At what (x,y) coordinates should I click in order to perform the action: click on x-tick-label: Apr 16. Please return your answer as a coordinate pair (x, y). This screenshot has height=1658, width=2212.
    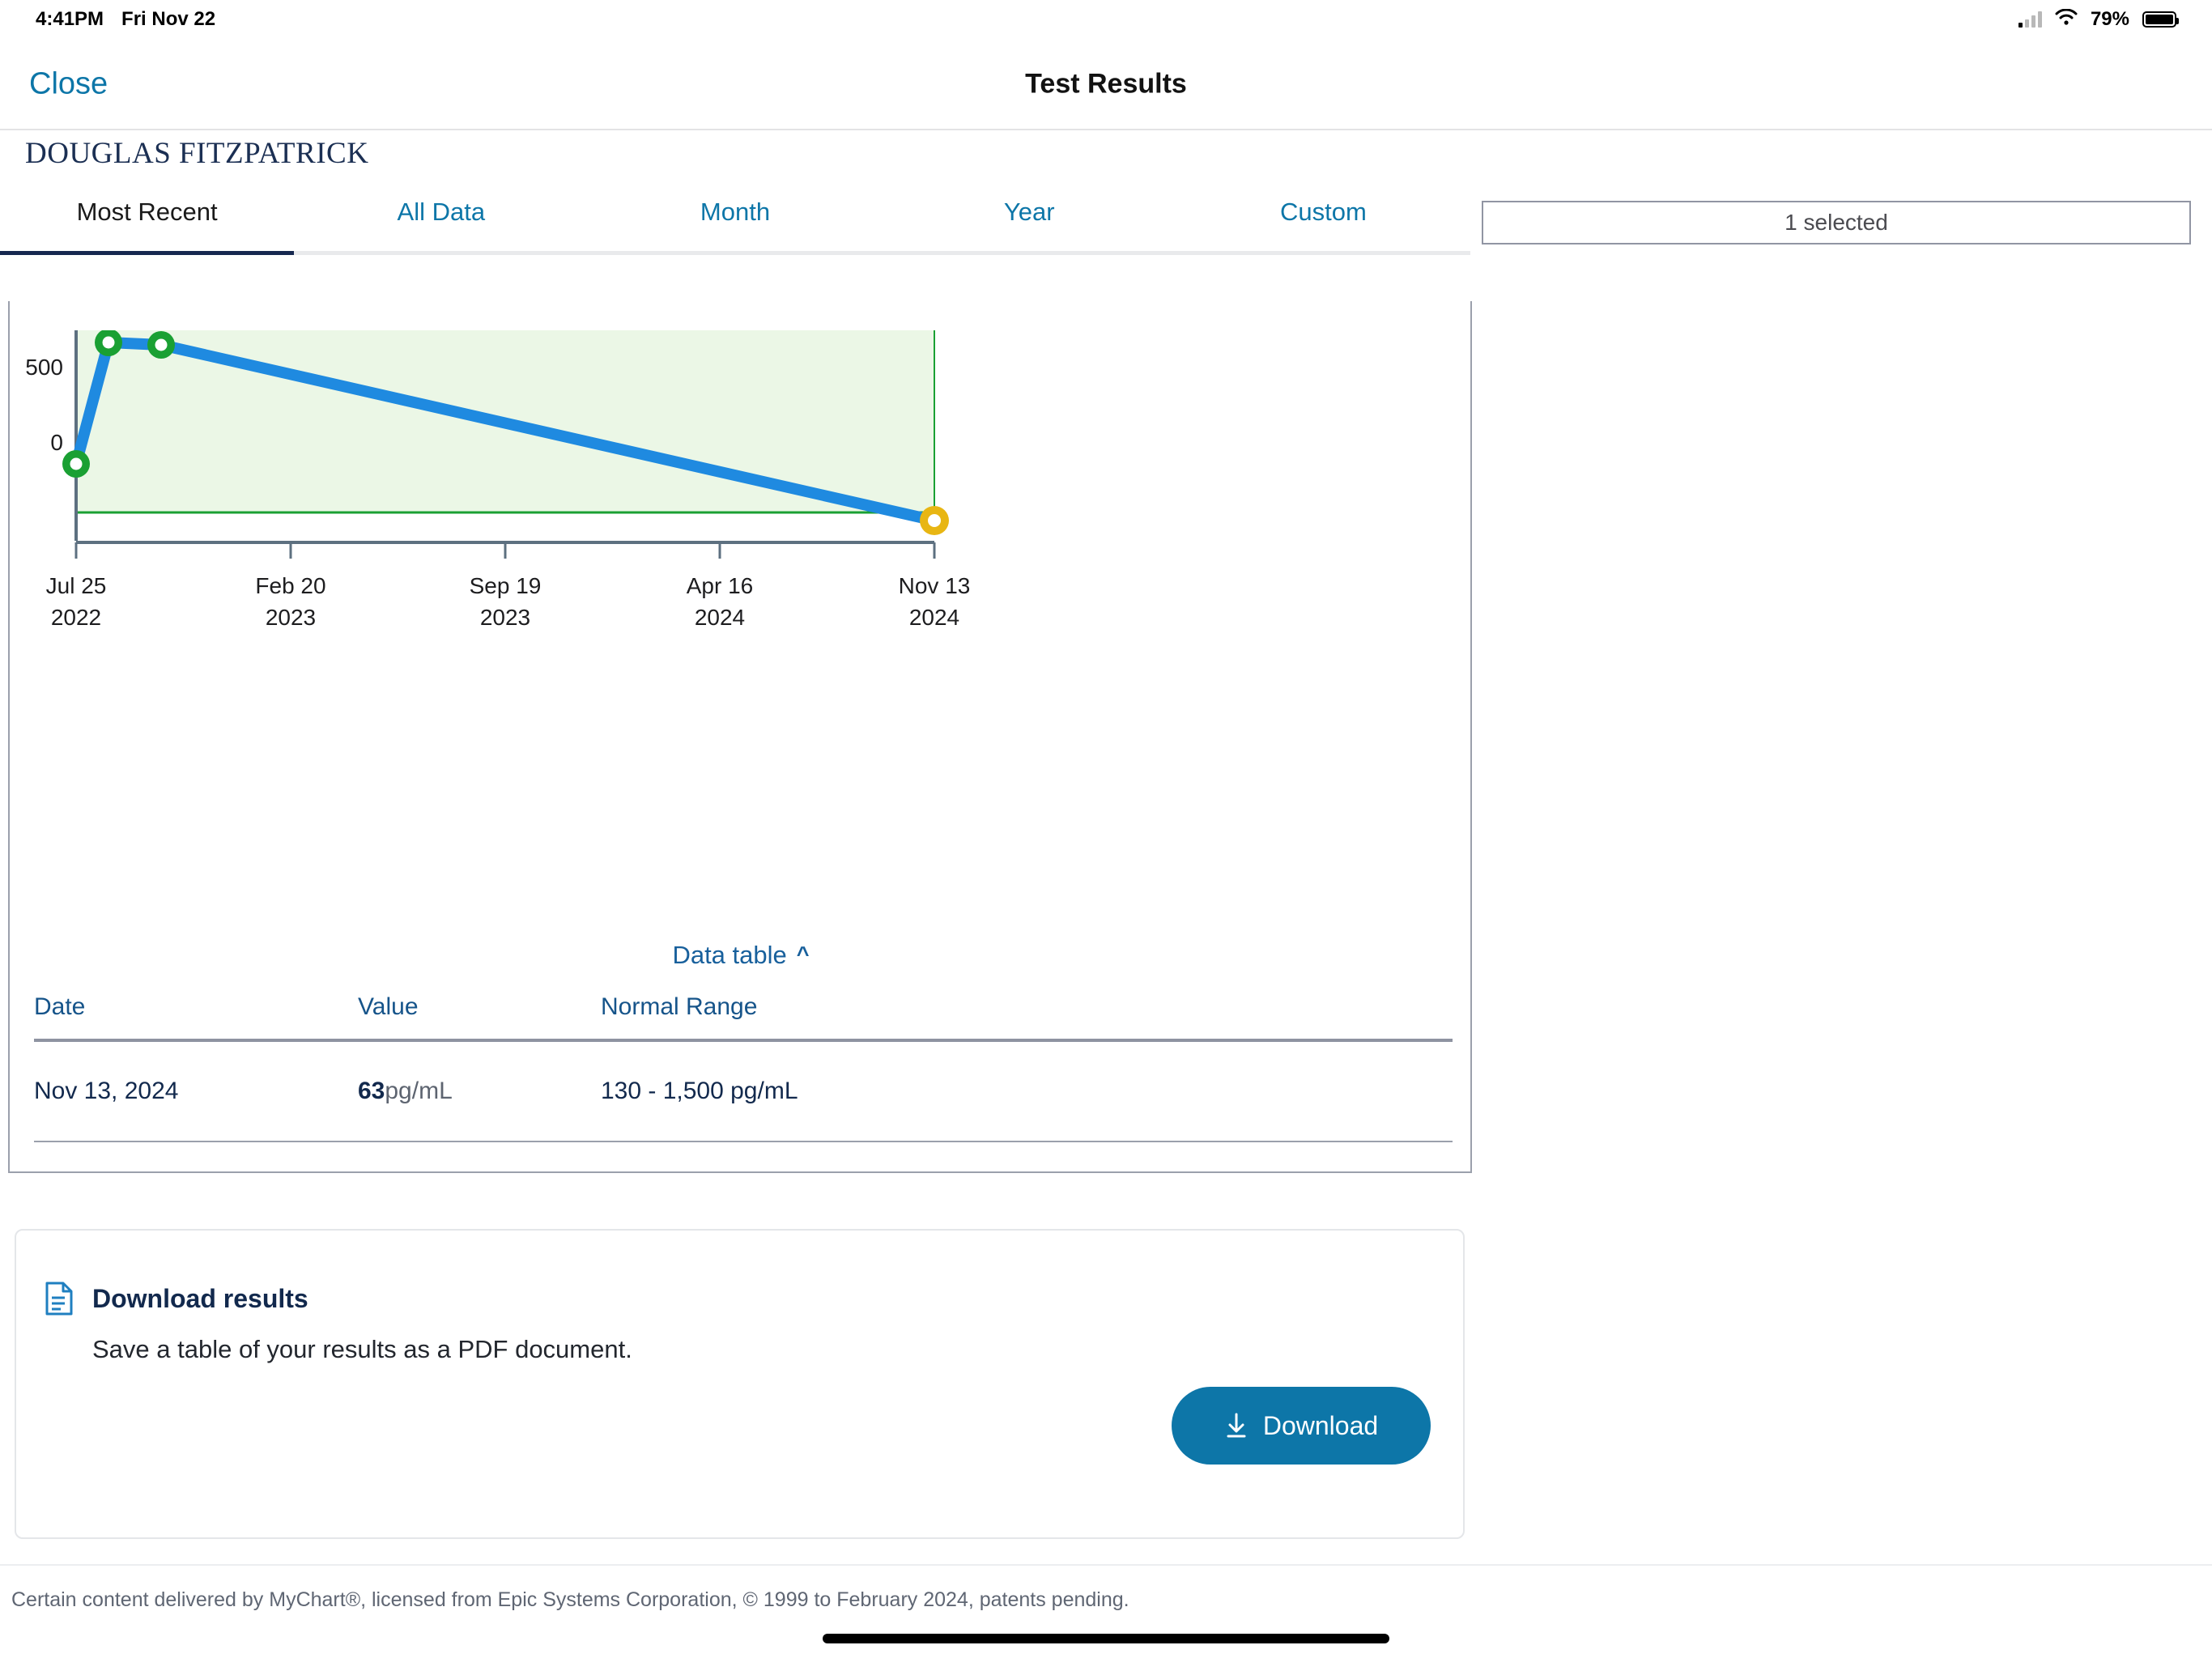
    Looking at the image, I should click on (720, 585).